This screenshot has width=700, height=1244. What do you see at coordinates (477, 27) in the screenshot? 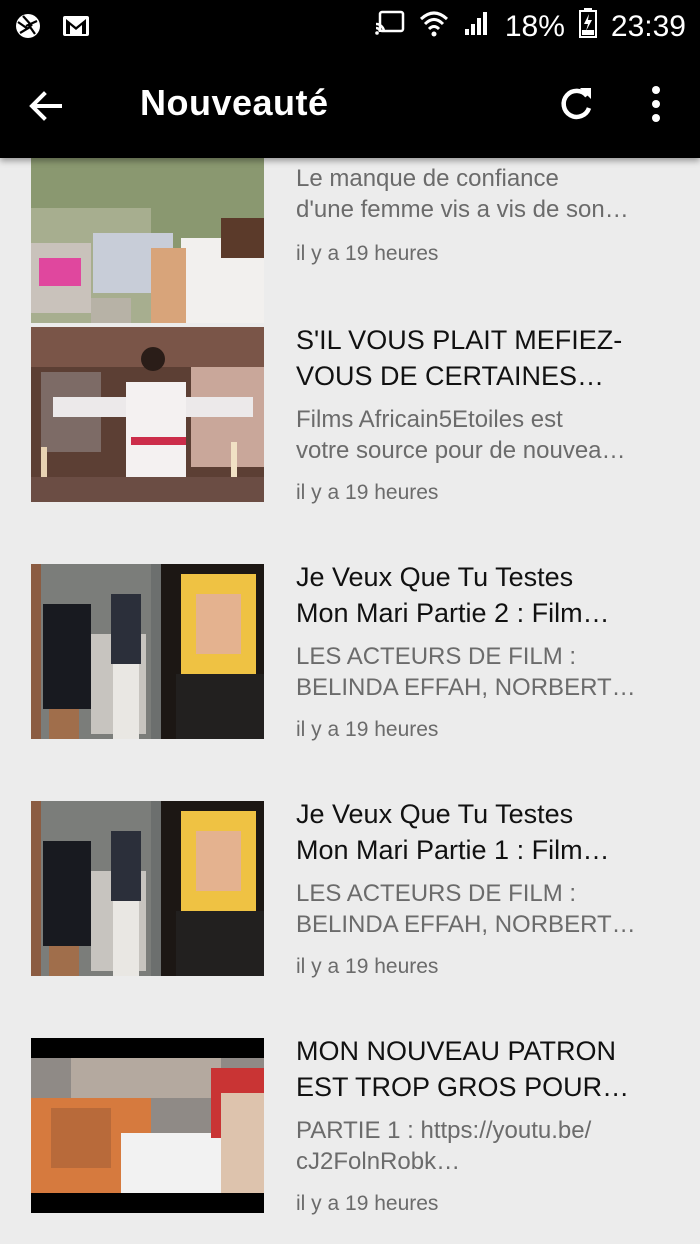
I see `signal-icon` at bounding box center [477, 27].